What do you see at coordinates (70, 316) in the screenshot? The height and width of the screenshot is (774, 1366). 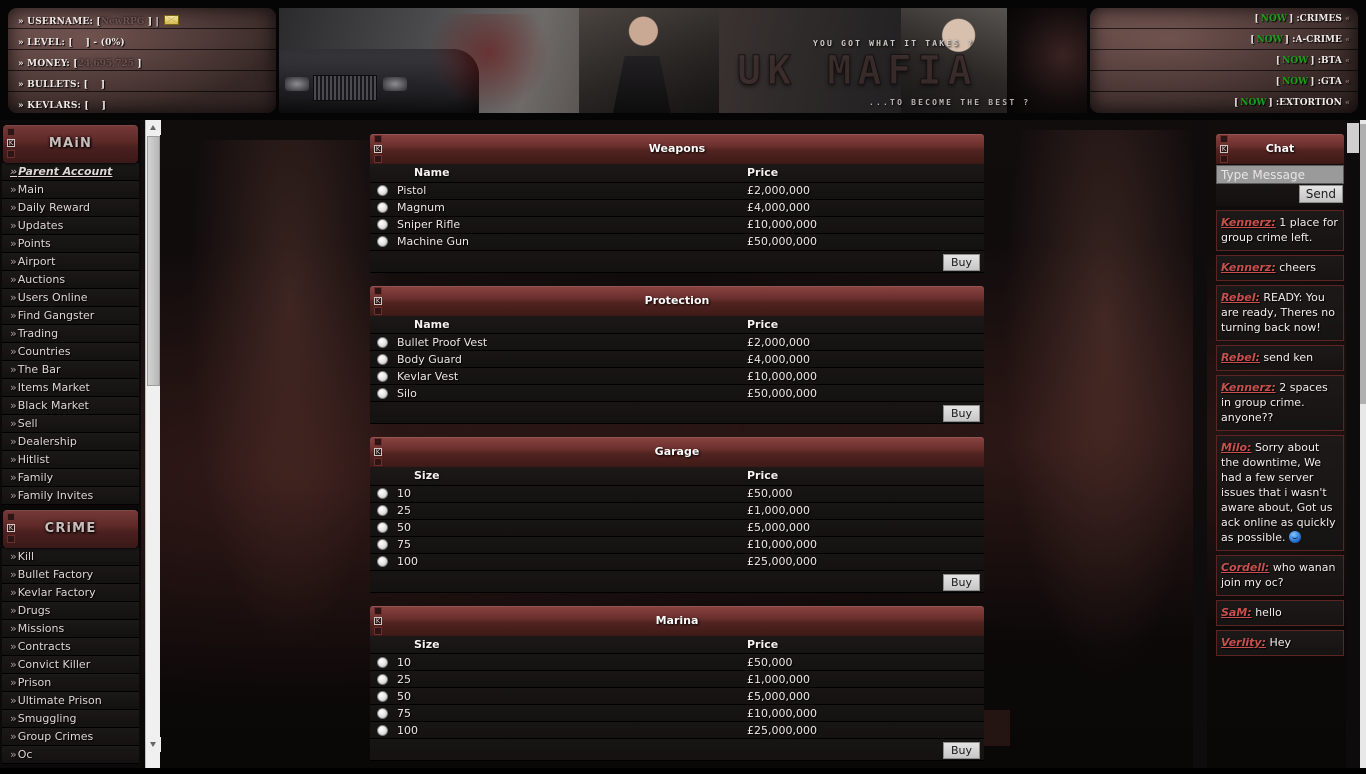 I see `sidebar-item-find-gangster: »Find Gangster` at bounding box center [70, 316].